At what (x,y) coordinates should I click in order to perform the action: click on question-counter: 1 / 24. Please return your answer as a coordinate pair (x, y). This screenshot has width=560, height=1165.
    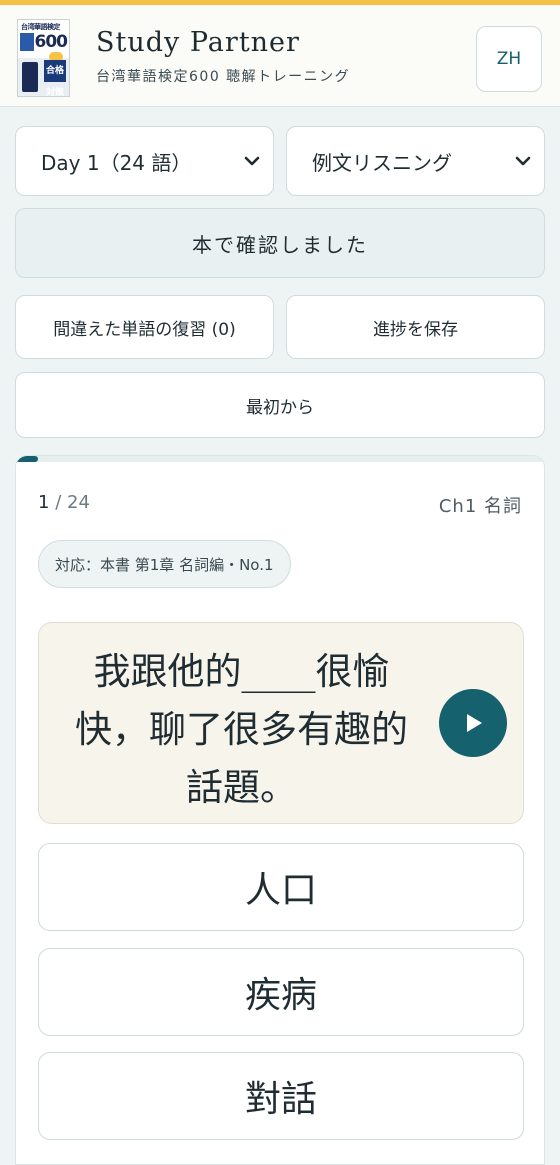
    Looking at the image, I should click on (64, 502).